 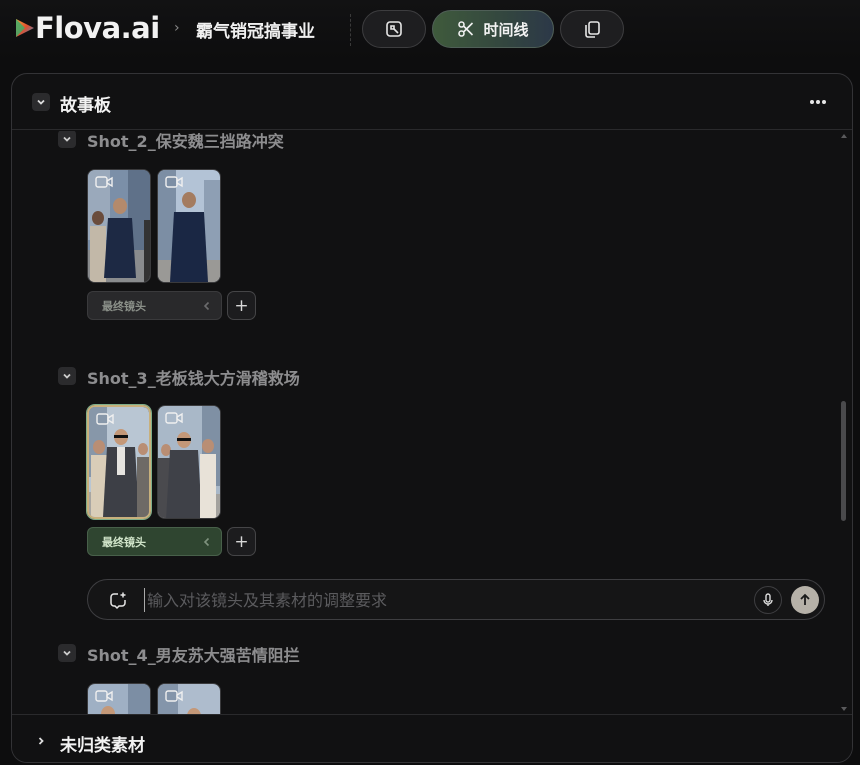 What do you see at coordinates (154, 541) in the screenshot?
I see `shot-3-final-shot-select: 最终镜头` at bounding box center [154, 541].